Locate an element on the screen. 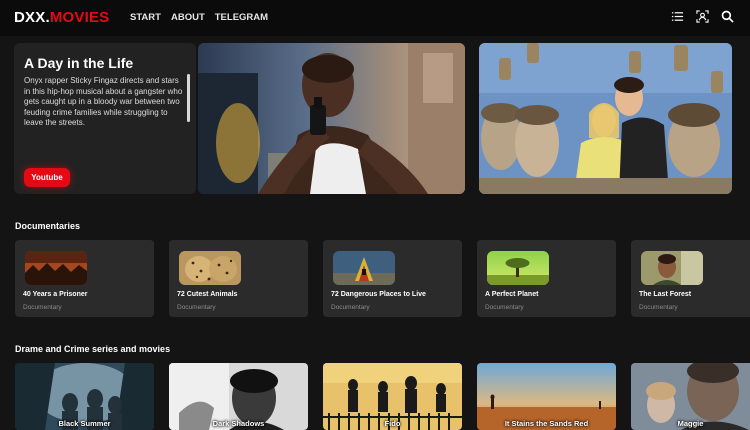 The height and width of the screenshot is (430, 750). documentaries-title: Documentaries is located at coordinates (48, 226).